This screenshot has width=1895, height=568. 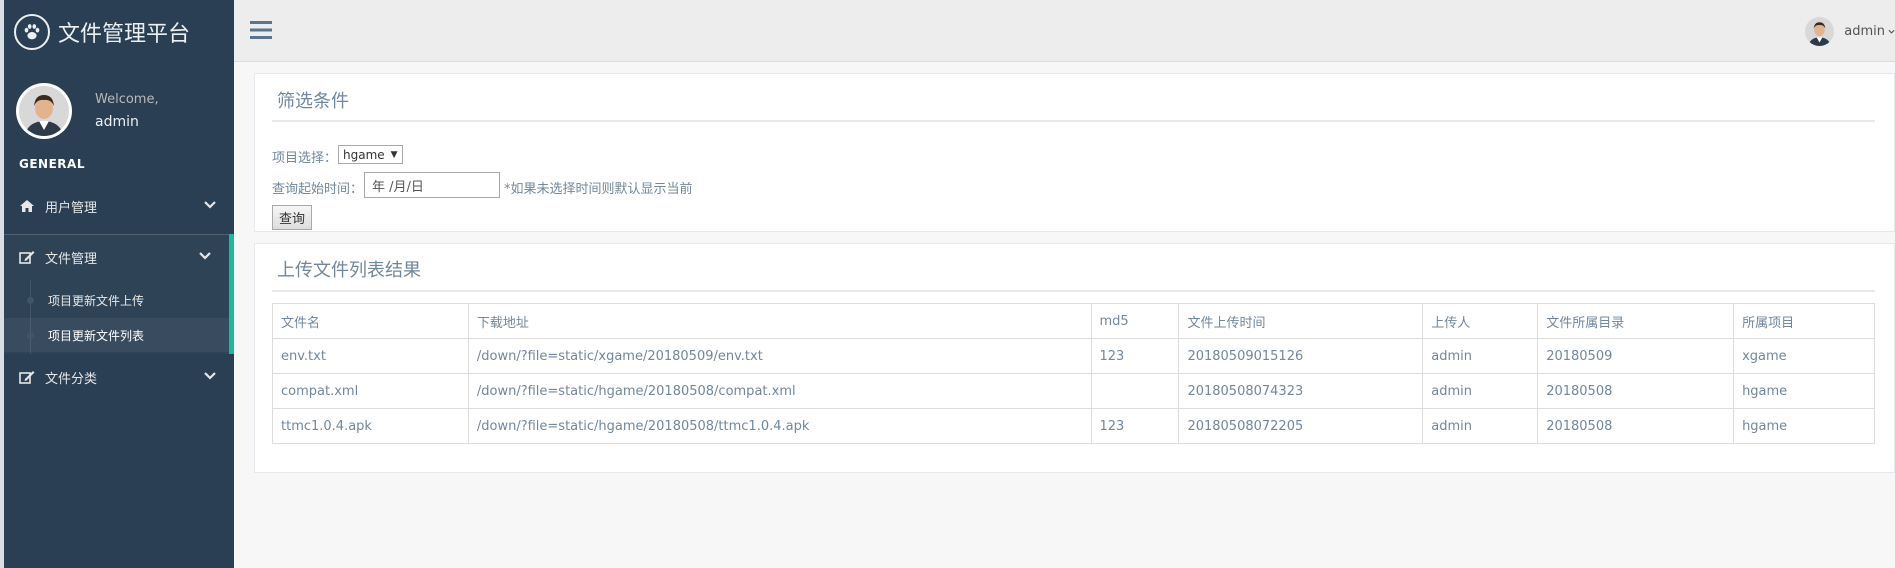 What do you see at coordinates (370, 356) in the screenshot?
I see `table-cell-filename: env.txt` at bounding box center [370, 356].